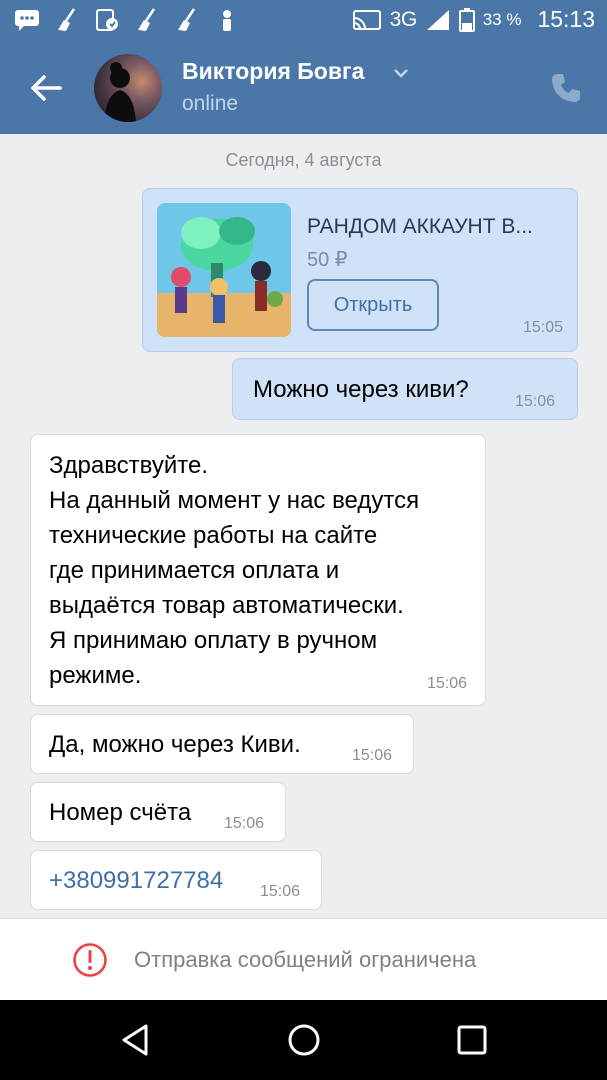 Image resolution: width=607 pixels, height=1080 pixels. What do you see at coordinates (566, 19) in the screenshot?
I see `clock: 15:13` at bounding box center [566, 19].